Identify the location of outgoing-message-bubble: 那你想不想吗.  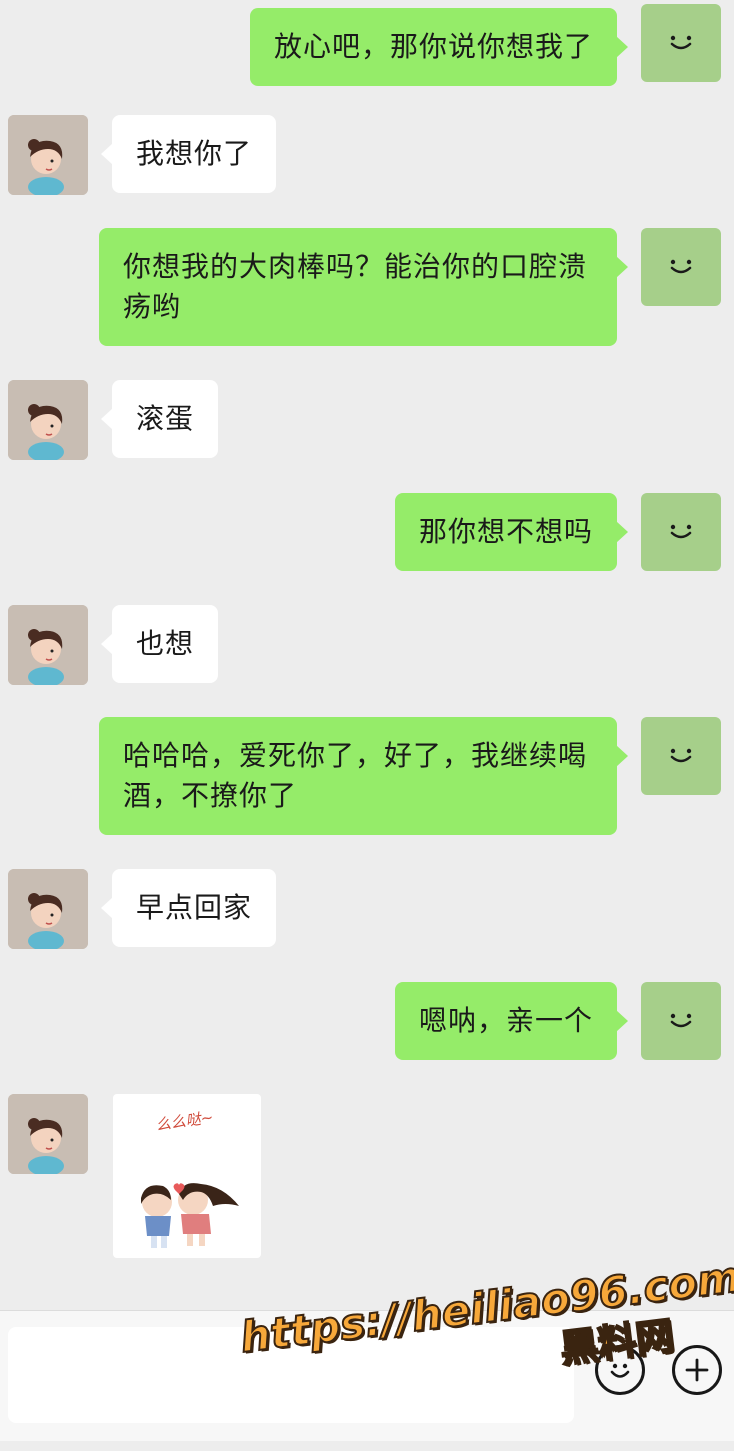
(511, 532).